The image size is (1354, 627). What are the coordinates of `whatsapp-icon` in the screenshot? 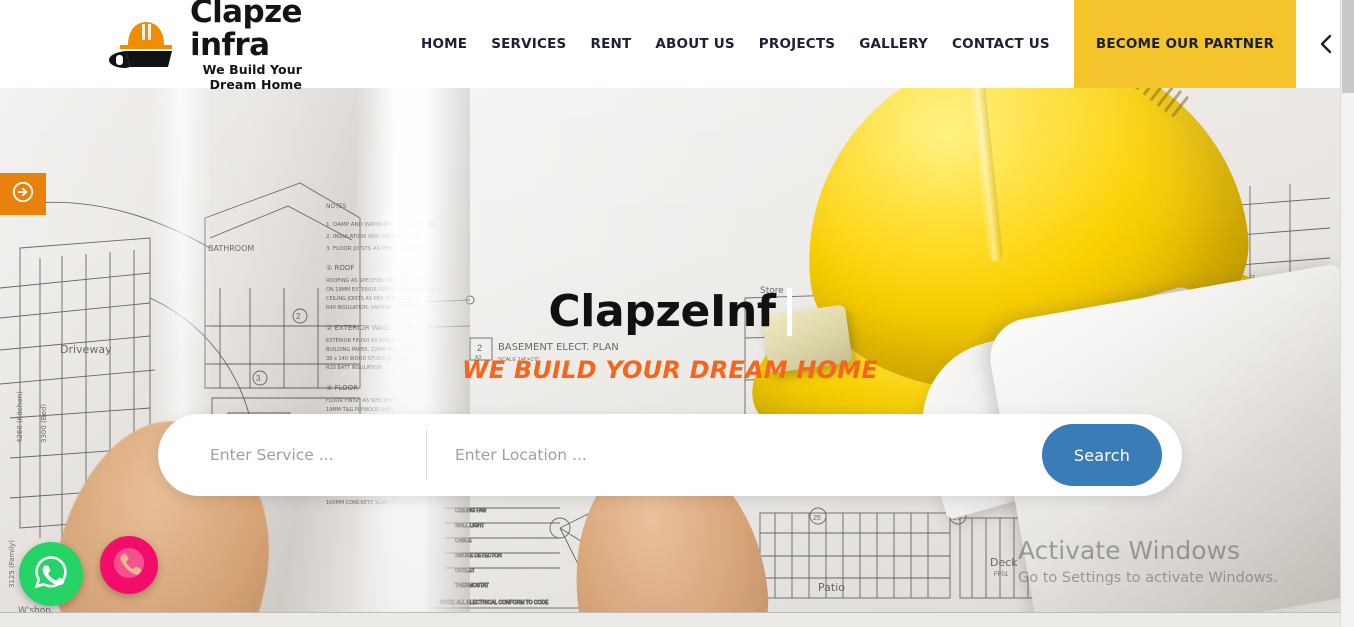 It's located at (51, 574).